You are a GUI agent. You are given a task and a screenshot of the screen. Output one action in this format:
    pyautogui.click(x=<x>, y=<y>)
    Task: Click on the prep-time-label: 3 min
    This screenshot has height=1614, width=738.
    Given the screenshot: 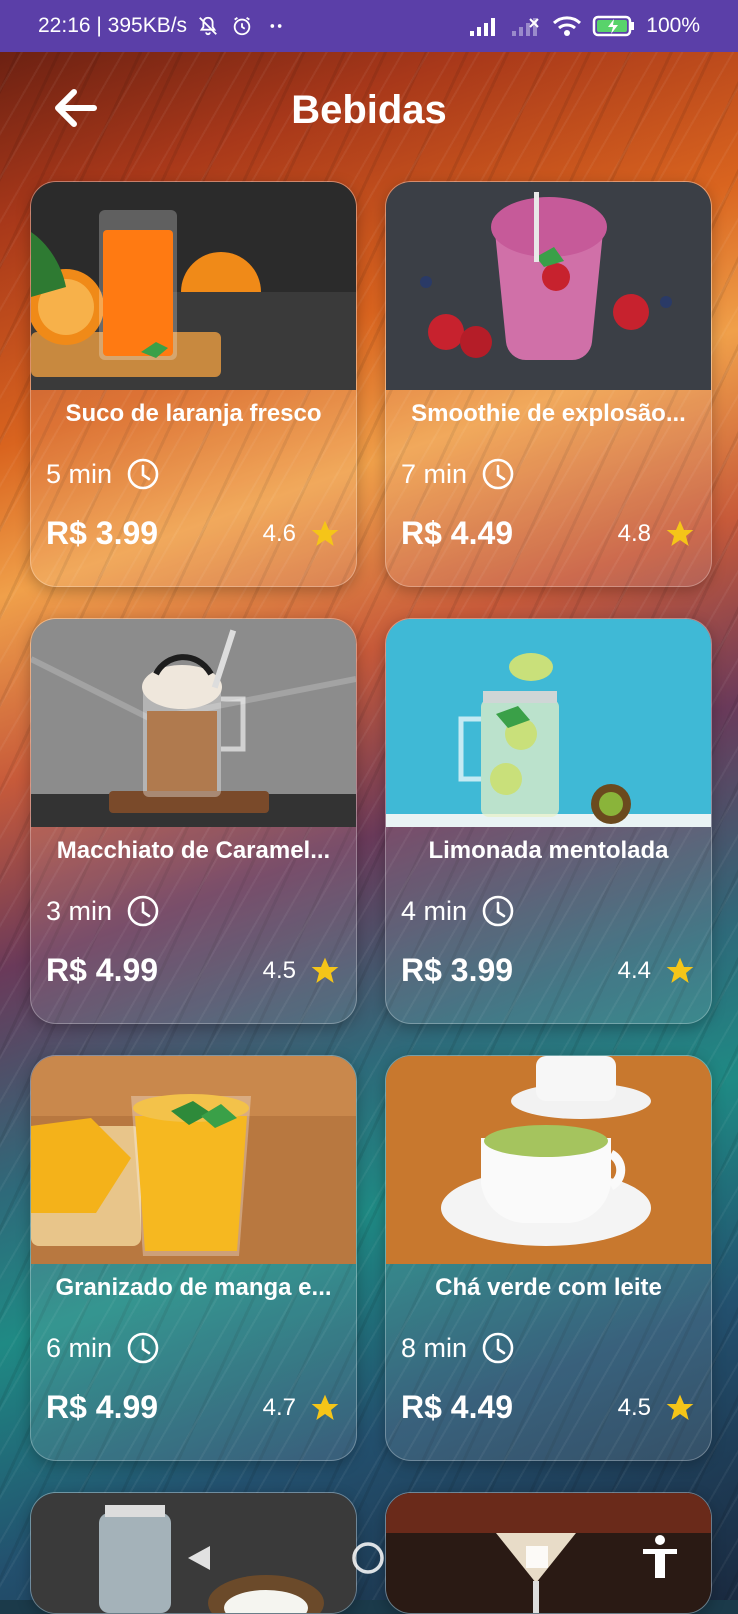 What is the action you would take?
    pyautogui.click(x=79, y=910)
    